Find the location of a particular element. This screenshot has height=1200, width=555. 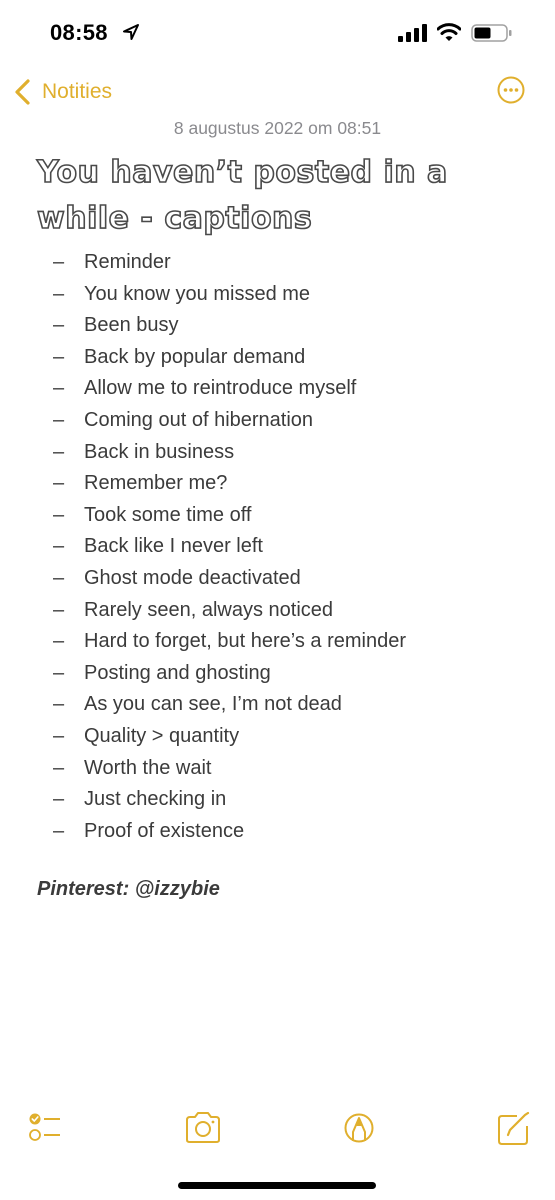

list-item: – Posting and ghosting is located at coordinates (277, 674).